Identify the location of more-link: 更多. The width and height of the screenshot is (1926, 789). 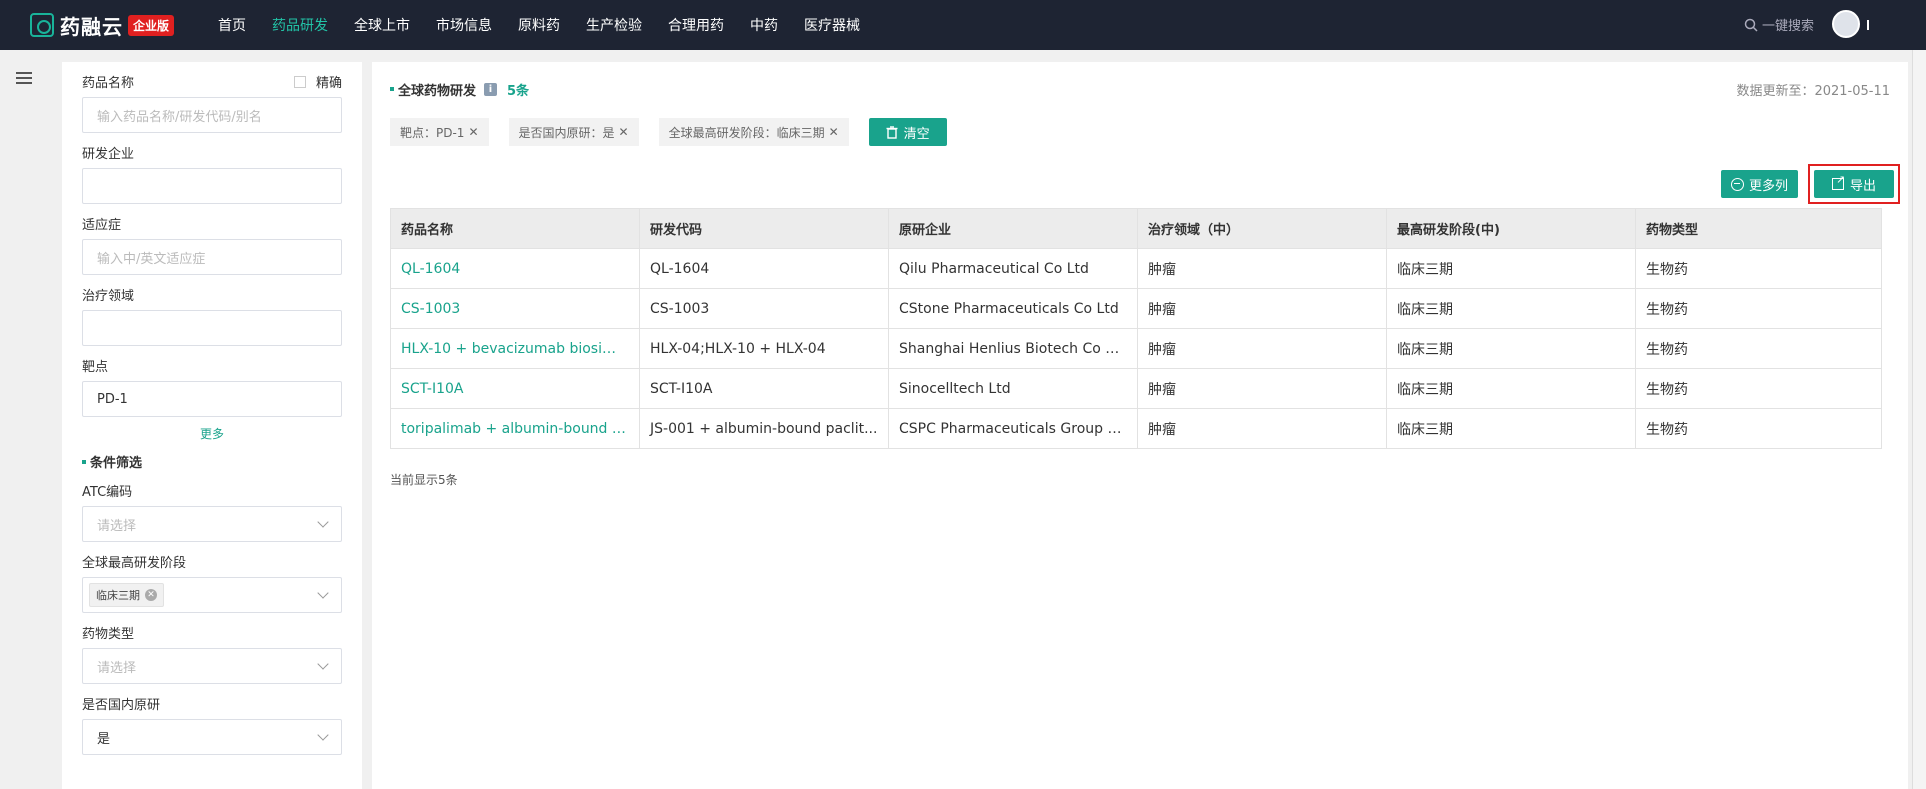
(212, 433).